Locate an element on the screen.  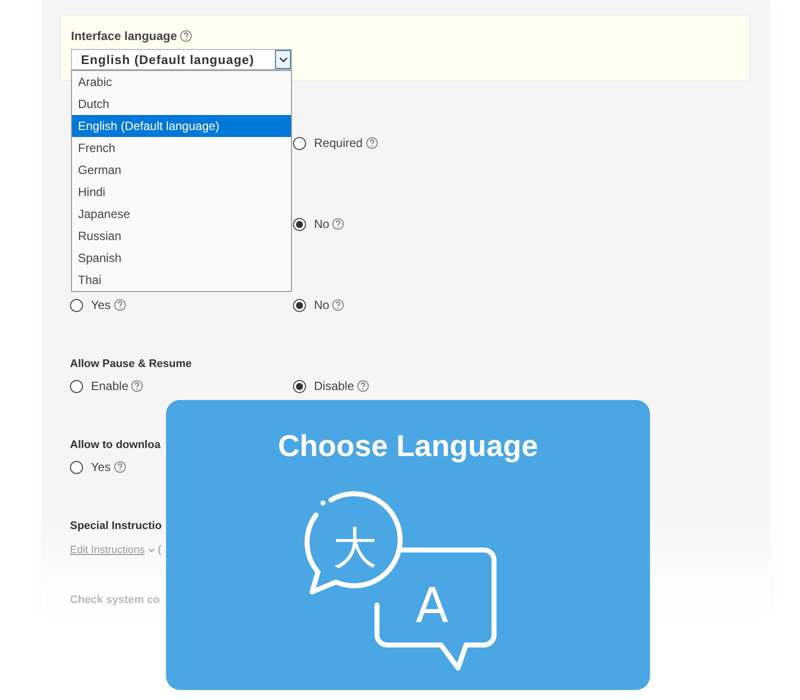
option-label: Enable is located at coordinates (109, 386).